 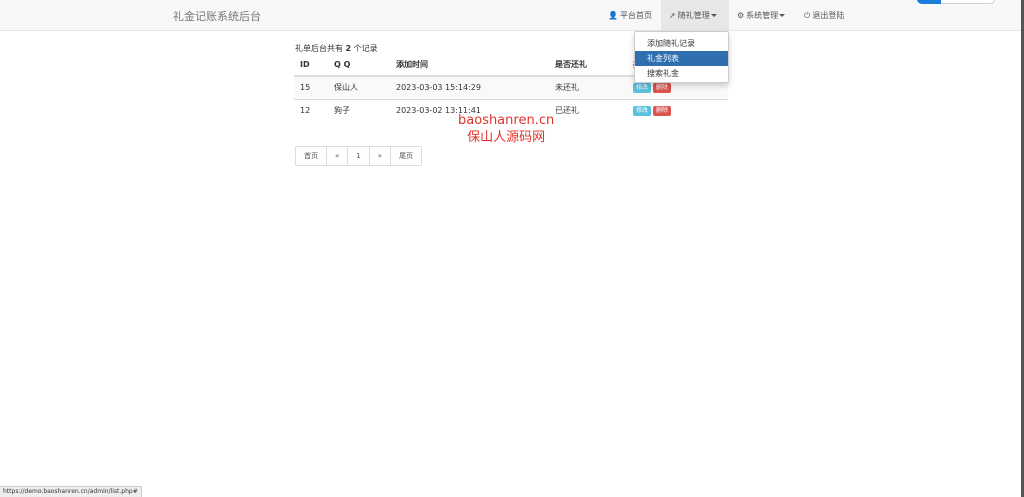 What do you see at coordinates (469, 65) in the screenshot?
I see `header-time: 添加时间` at bounding box center [469, 65].